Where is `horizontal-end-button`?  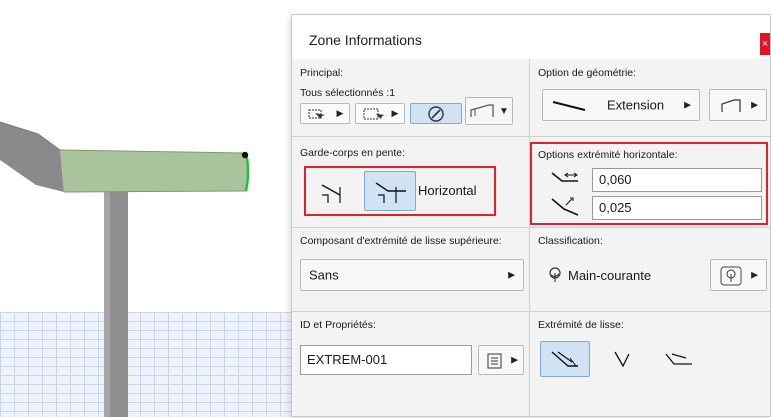 horizontal-end-button is located at coordinates (390, 191).